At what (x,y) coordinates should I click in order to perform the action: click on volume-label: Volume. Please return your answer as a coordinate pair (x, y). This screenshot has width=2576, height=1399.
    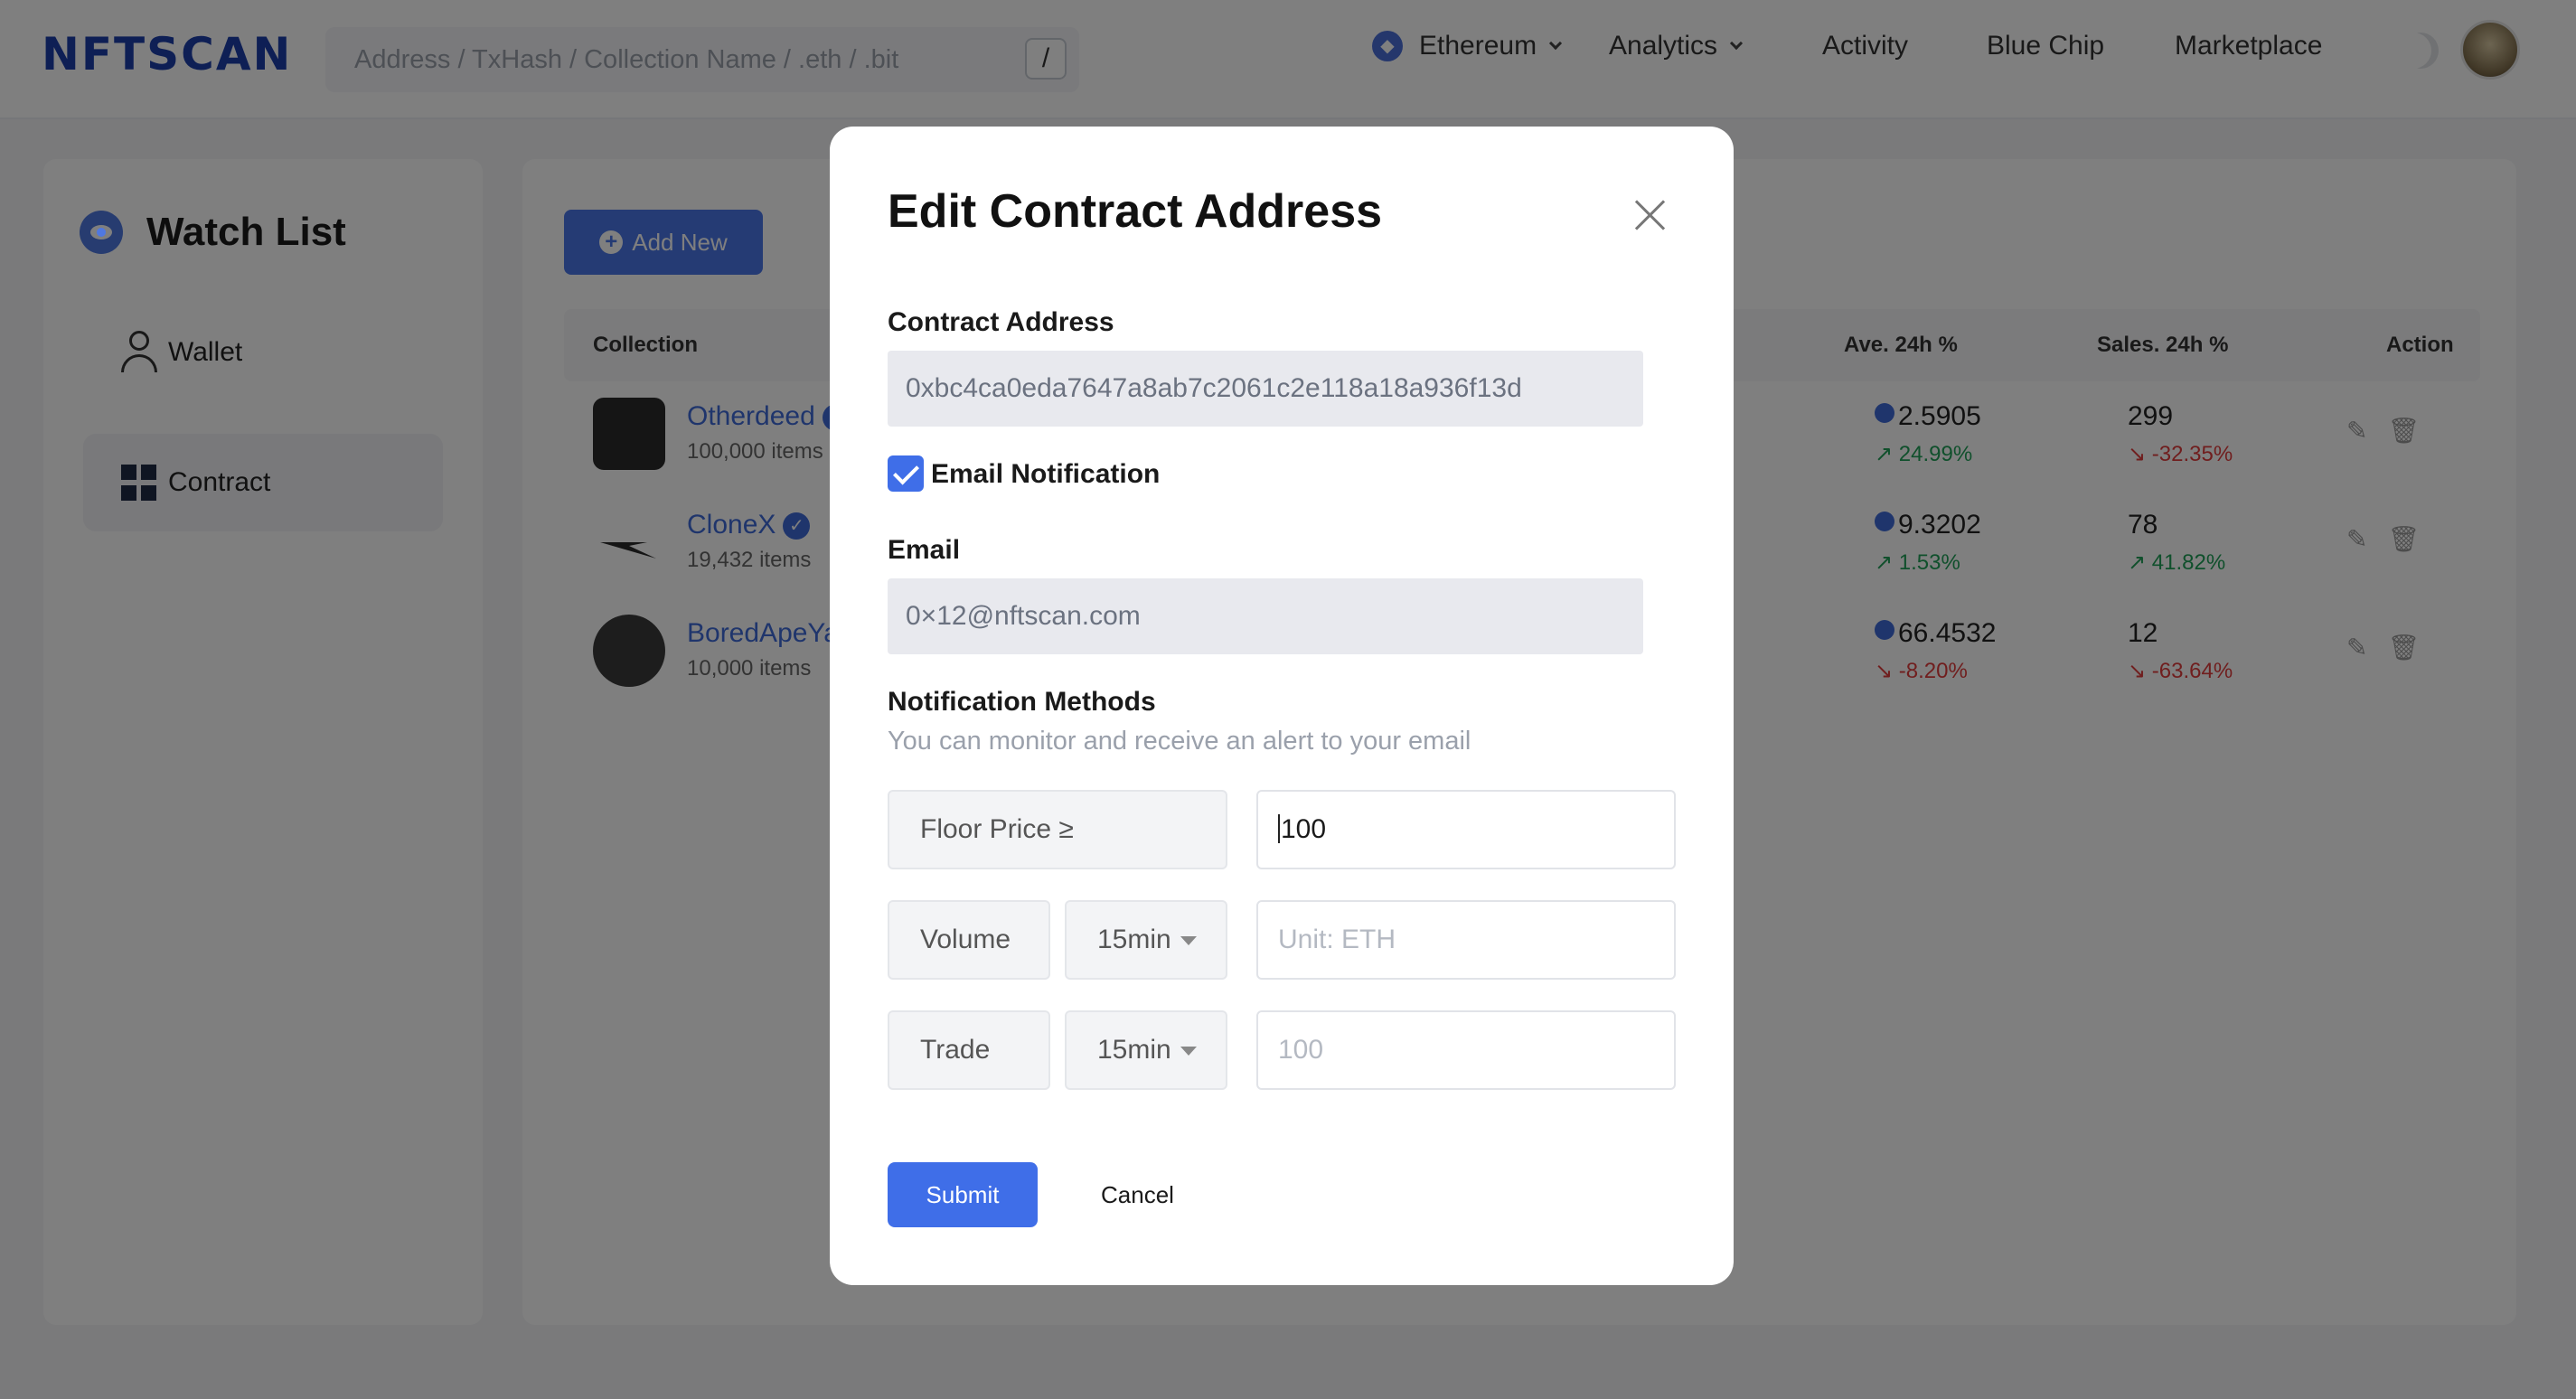
    Looking at the image, I should click on (969, 940).